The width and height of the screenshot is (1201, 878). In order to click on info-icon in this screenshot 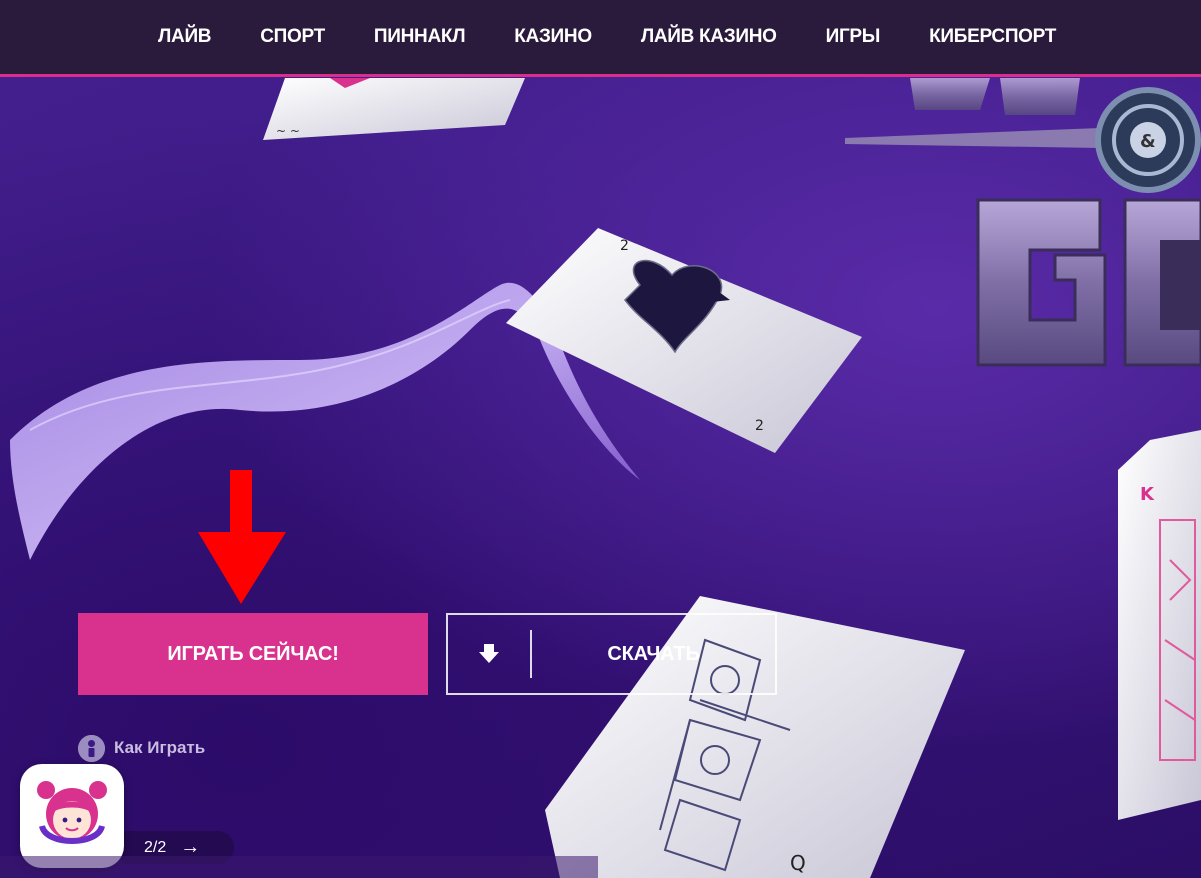, I will do `click(91, 748)`.